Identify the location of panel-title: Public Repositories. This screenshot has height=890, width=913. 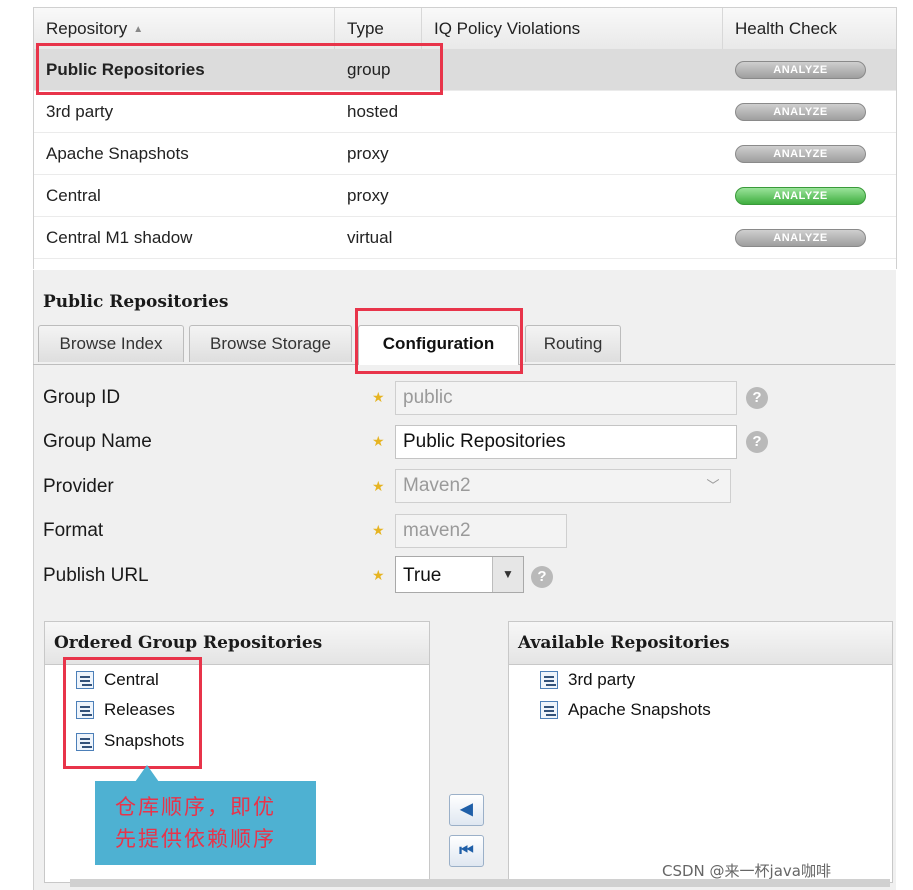
(136, 302).